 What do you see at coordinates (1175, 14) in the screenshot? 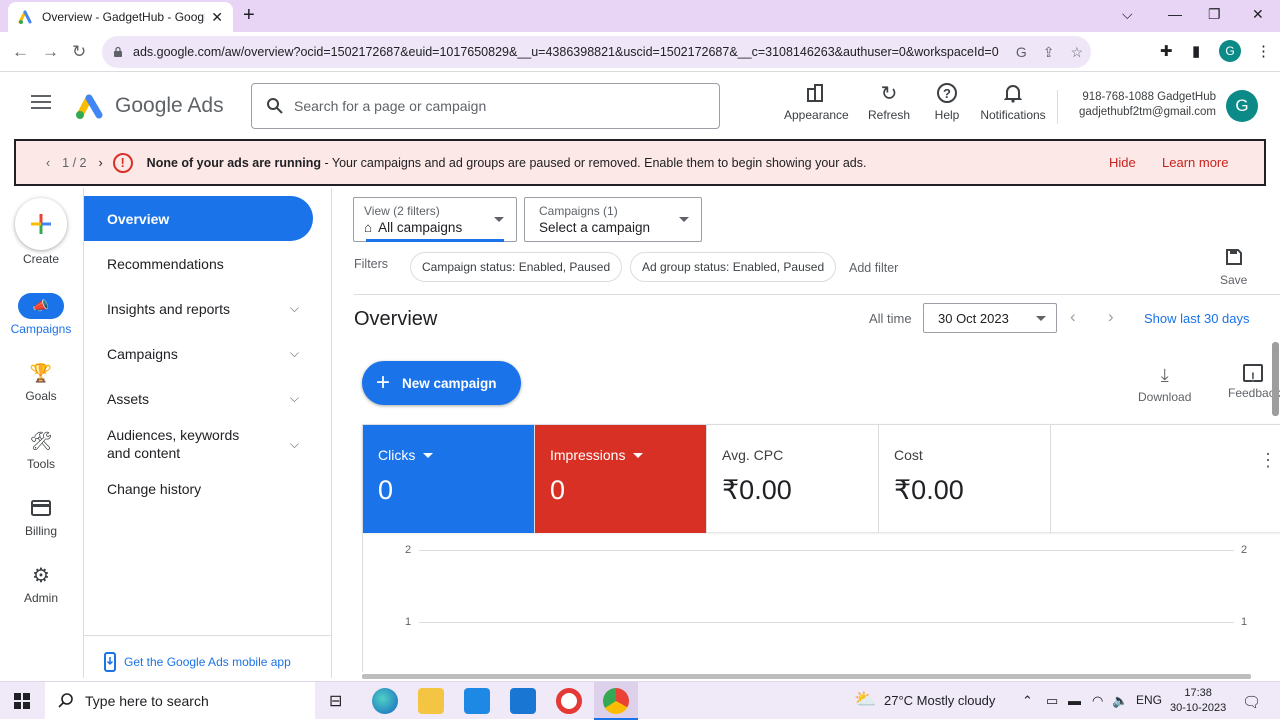
I see `minimize-icon: —` at bounding box center [1175, 14].